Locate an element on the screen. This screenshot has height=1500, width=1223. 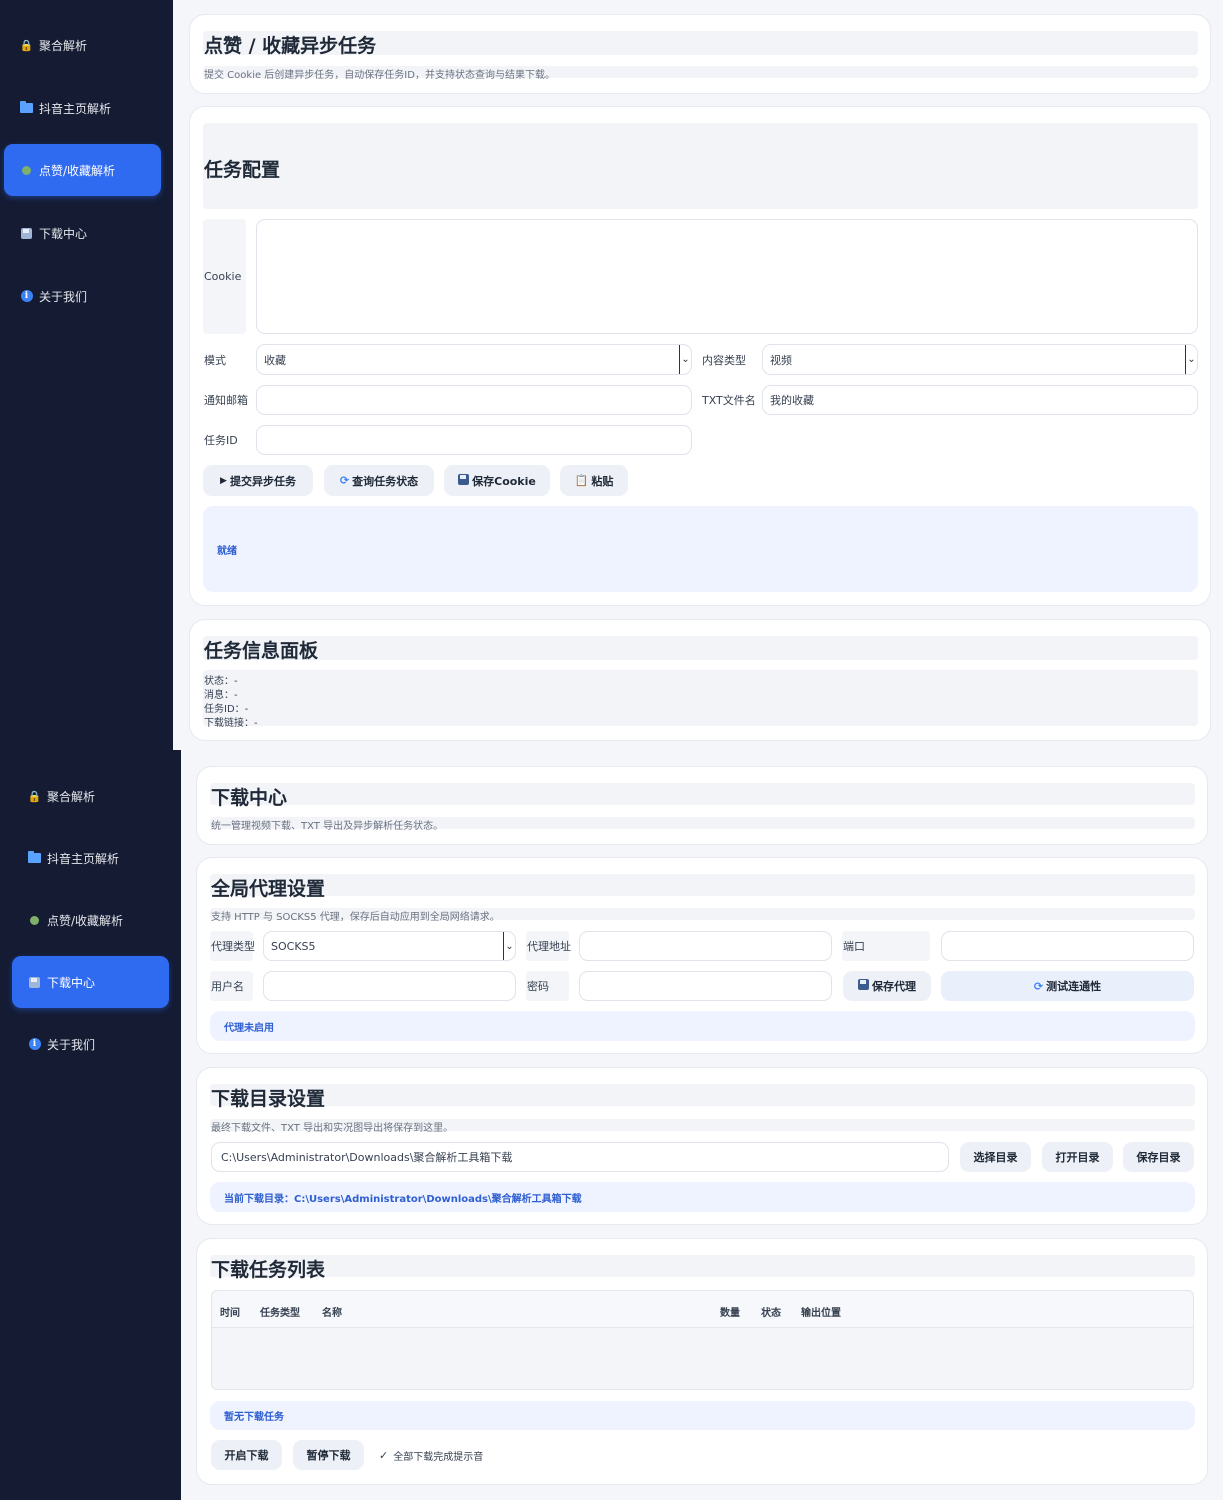
password-input is located at coordinates (705, 986).